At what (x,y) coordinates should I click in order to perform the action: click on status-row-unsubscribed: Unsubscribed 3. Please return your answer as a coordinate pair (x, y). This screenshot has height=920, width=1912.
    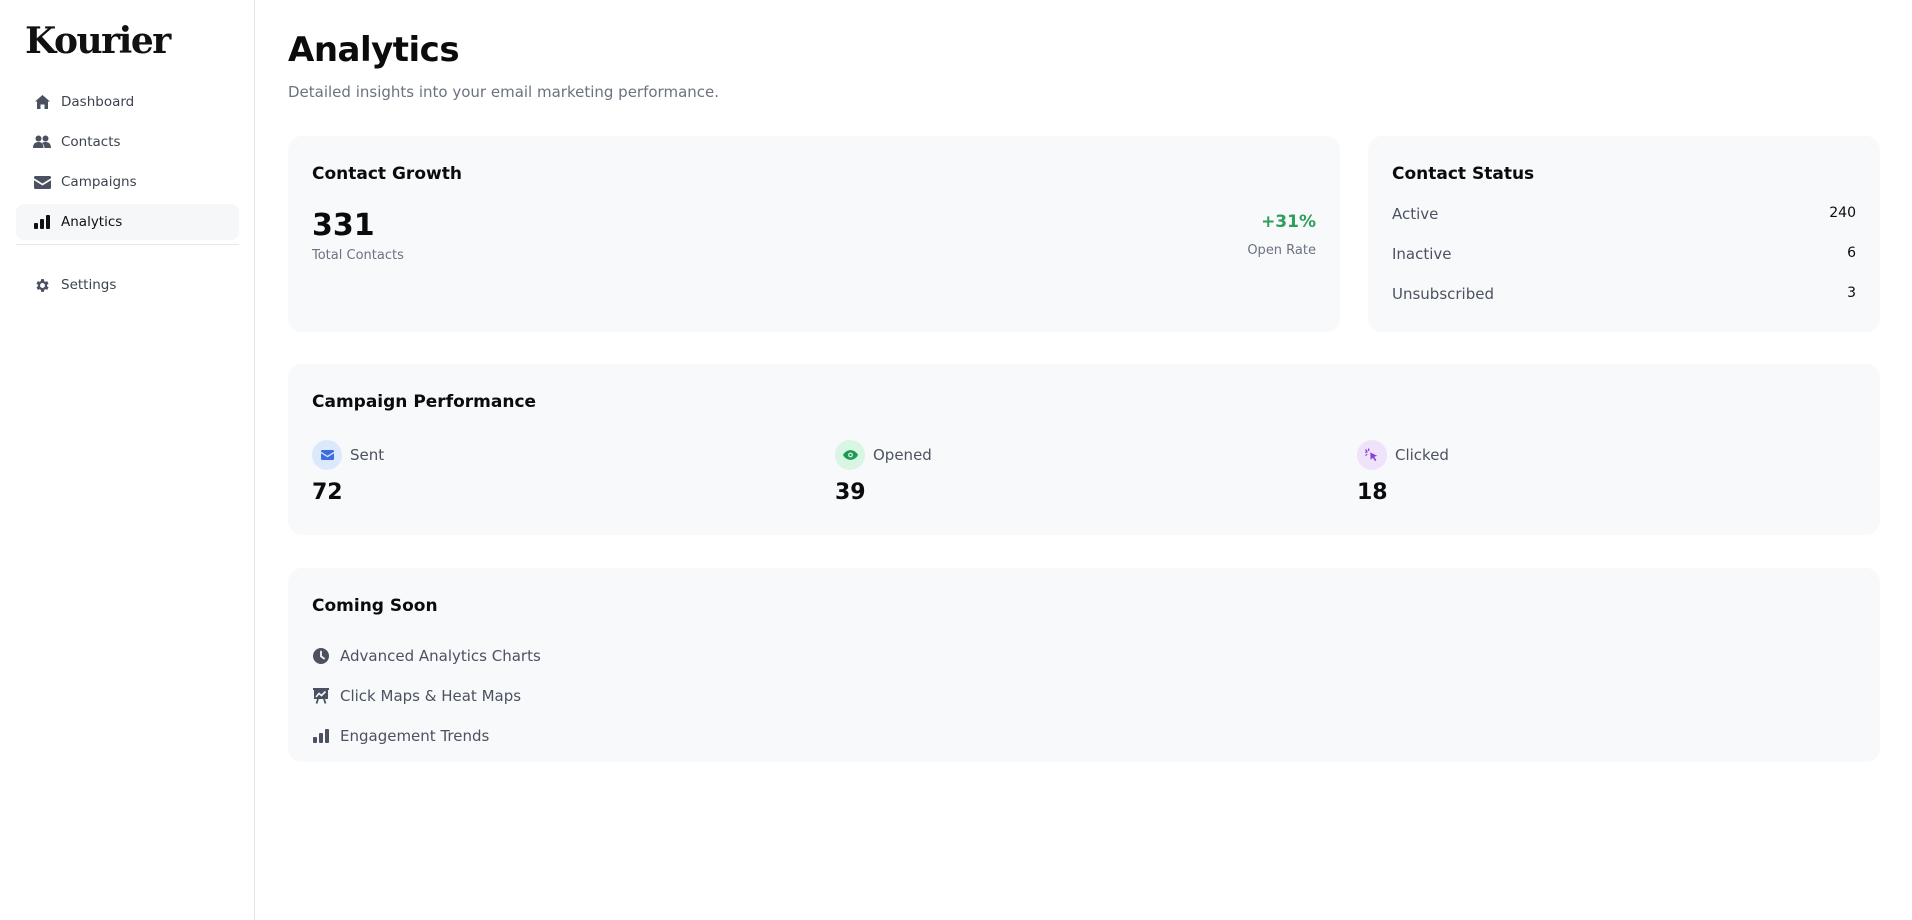
    Looking at the image, I should click on (1624, 294).